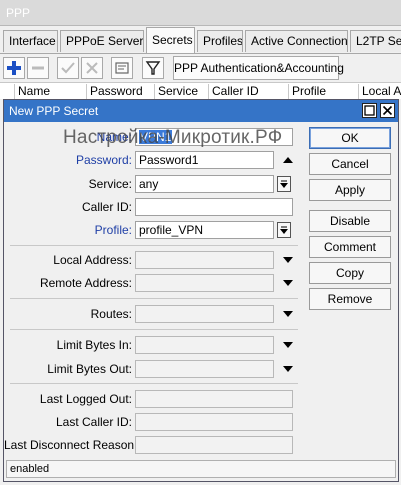  What do you see at coordinates (204, 369) in the screenshot?
I see `limit-bytes-out-field` at bounding box center [204, 369].